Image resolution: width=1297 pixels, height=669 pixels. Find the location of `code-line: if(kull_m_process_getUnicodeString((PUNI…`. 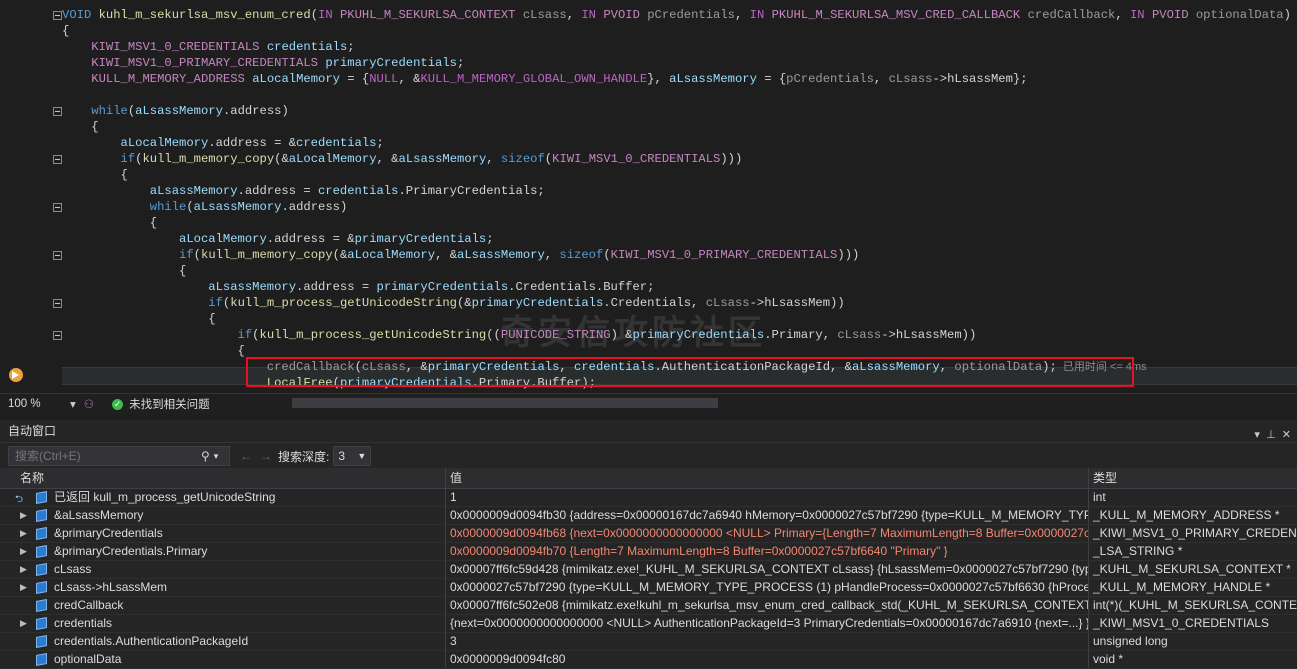

code-line: if(kull_m_process_getUnicodeString((PUNI… is located at coordinates (679, 335).